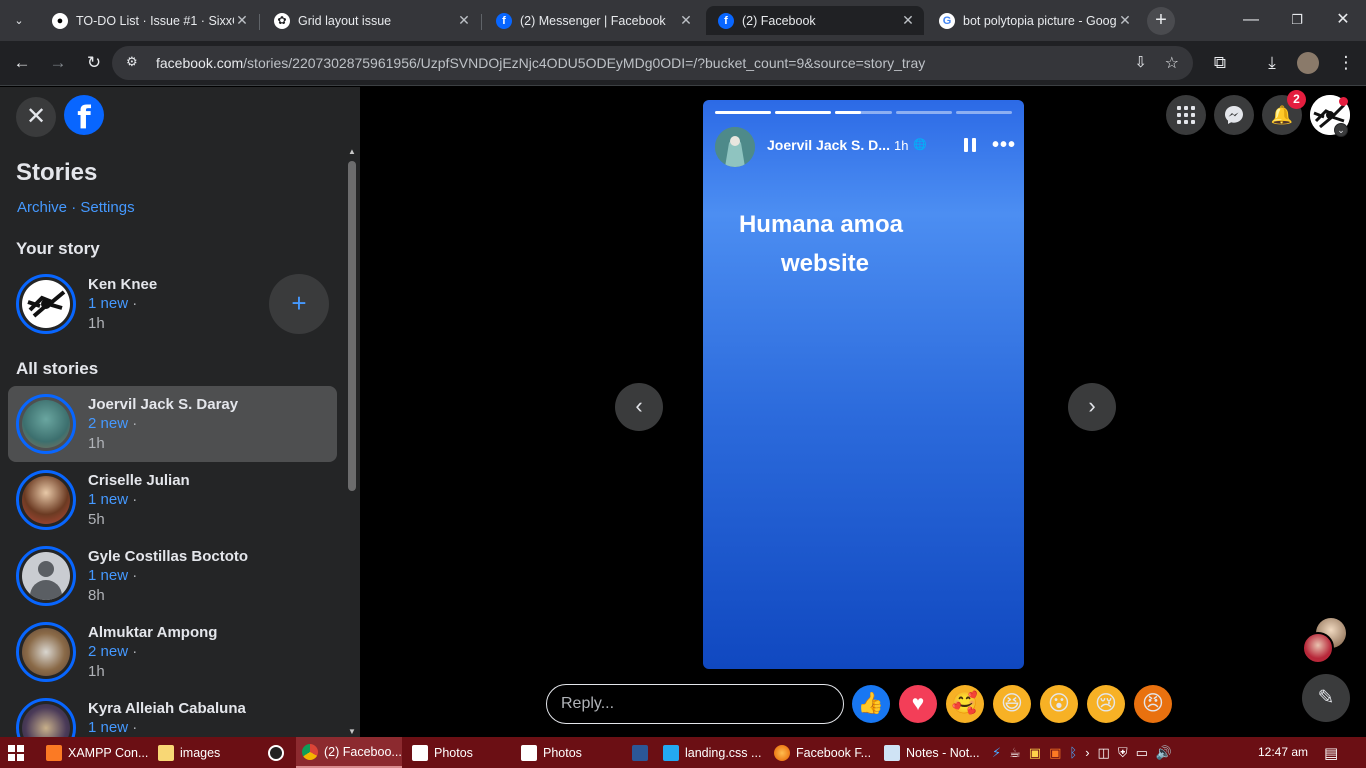 The image size is (1366, 768). What do you see at coordinates (200, 752) in the screenshot?
I see `taskbar-label: images` at bounding box center [200, 752].